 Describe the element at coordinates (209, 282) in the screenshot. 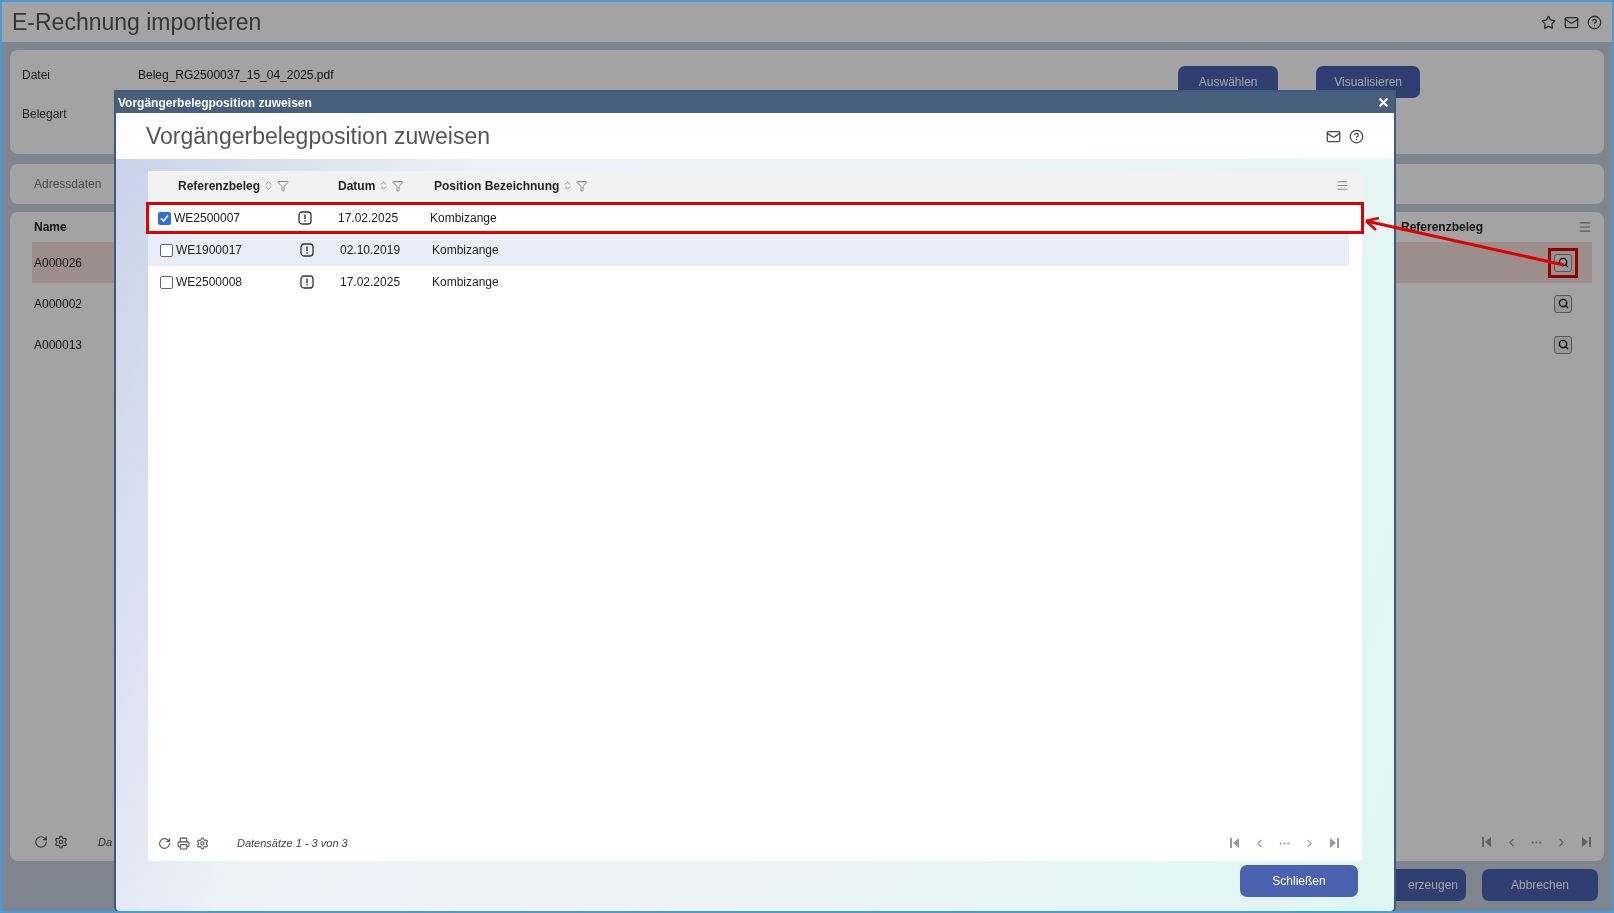

I see `table-cell: WE2500008` at that location.